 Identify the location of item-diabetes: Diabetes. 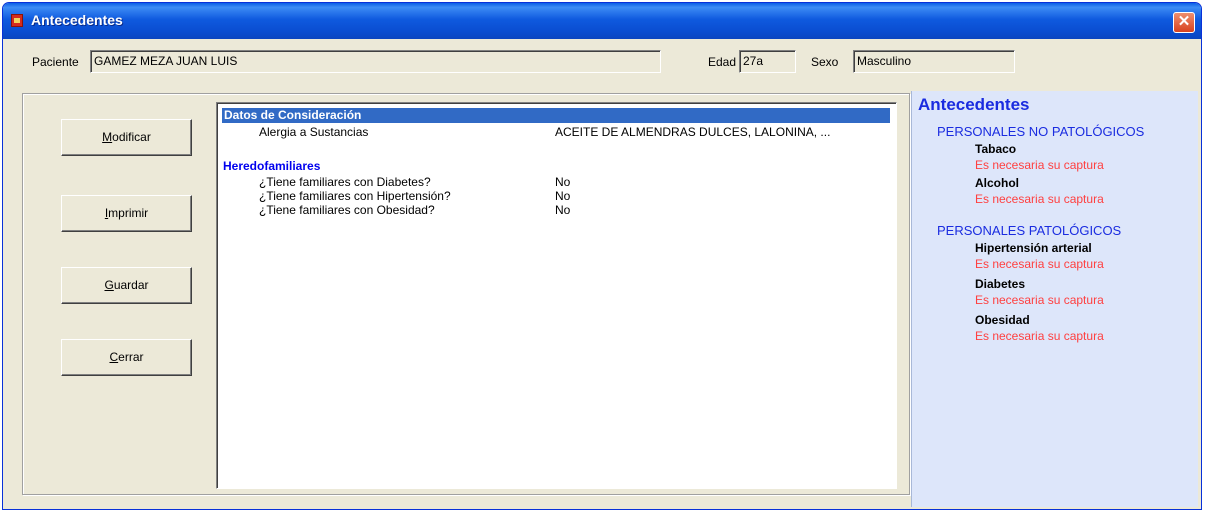
(1000, 284).